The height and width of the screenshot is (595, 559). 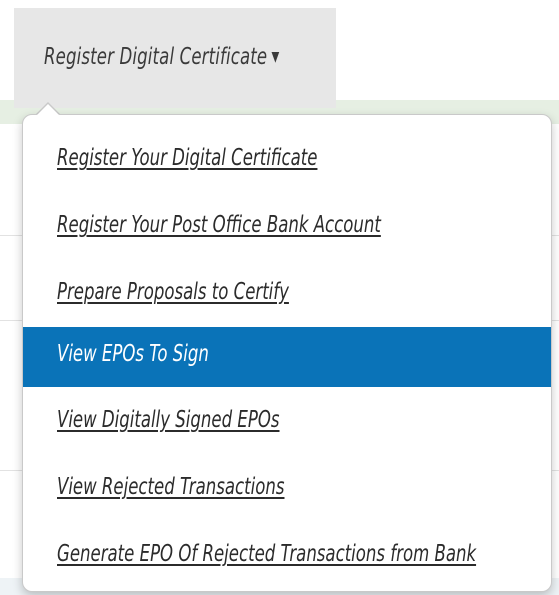 I want to click on menu-item-prepare-proposals: Prepare Proposals to Certify, so click(x=287, y=295).